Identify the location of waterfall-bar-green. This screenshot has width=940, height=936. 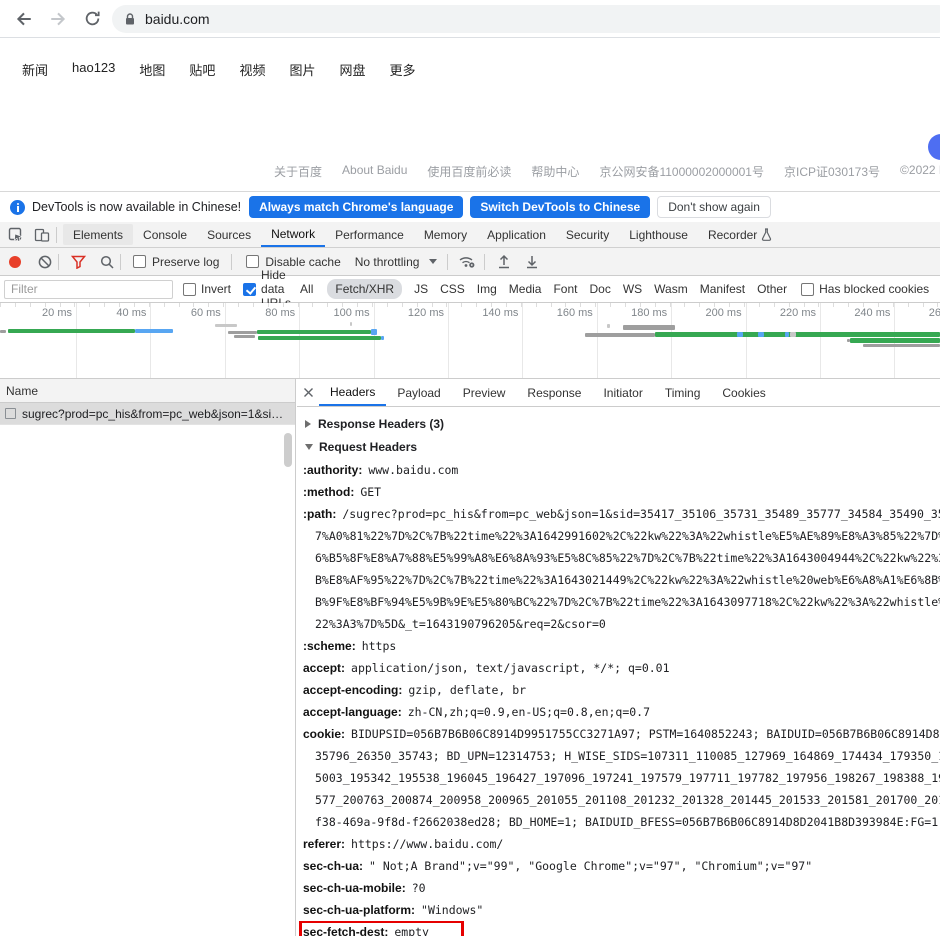
(314, 332).